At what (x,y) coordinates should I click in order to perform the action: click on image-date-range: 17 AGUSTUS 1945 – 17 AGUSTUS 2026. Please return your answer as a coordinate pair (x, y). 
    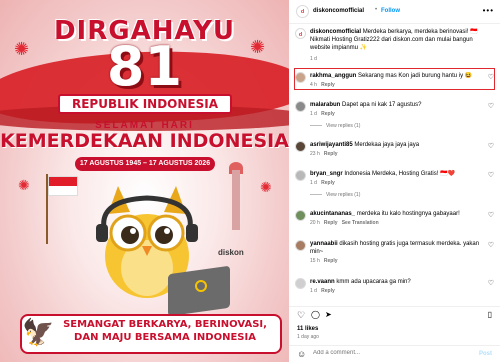
    Looking at the image, I should click on (145, 164).